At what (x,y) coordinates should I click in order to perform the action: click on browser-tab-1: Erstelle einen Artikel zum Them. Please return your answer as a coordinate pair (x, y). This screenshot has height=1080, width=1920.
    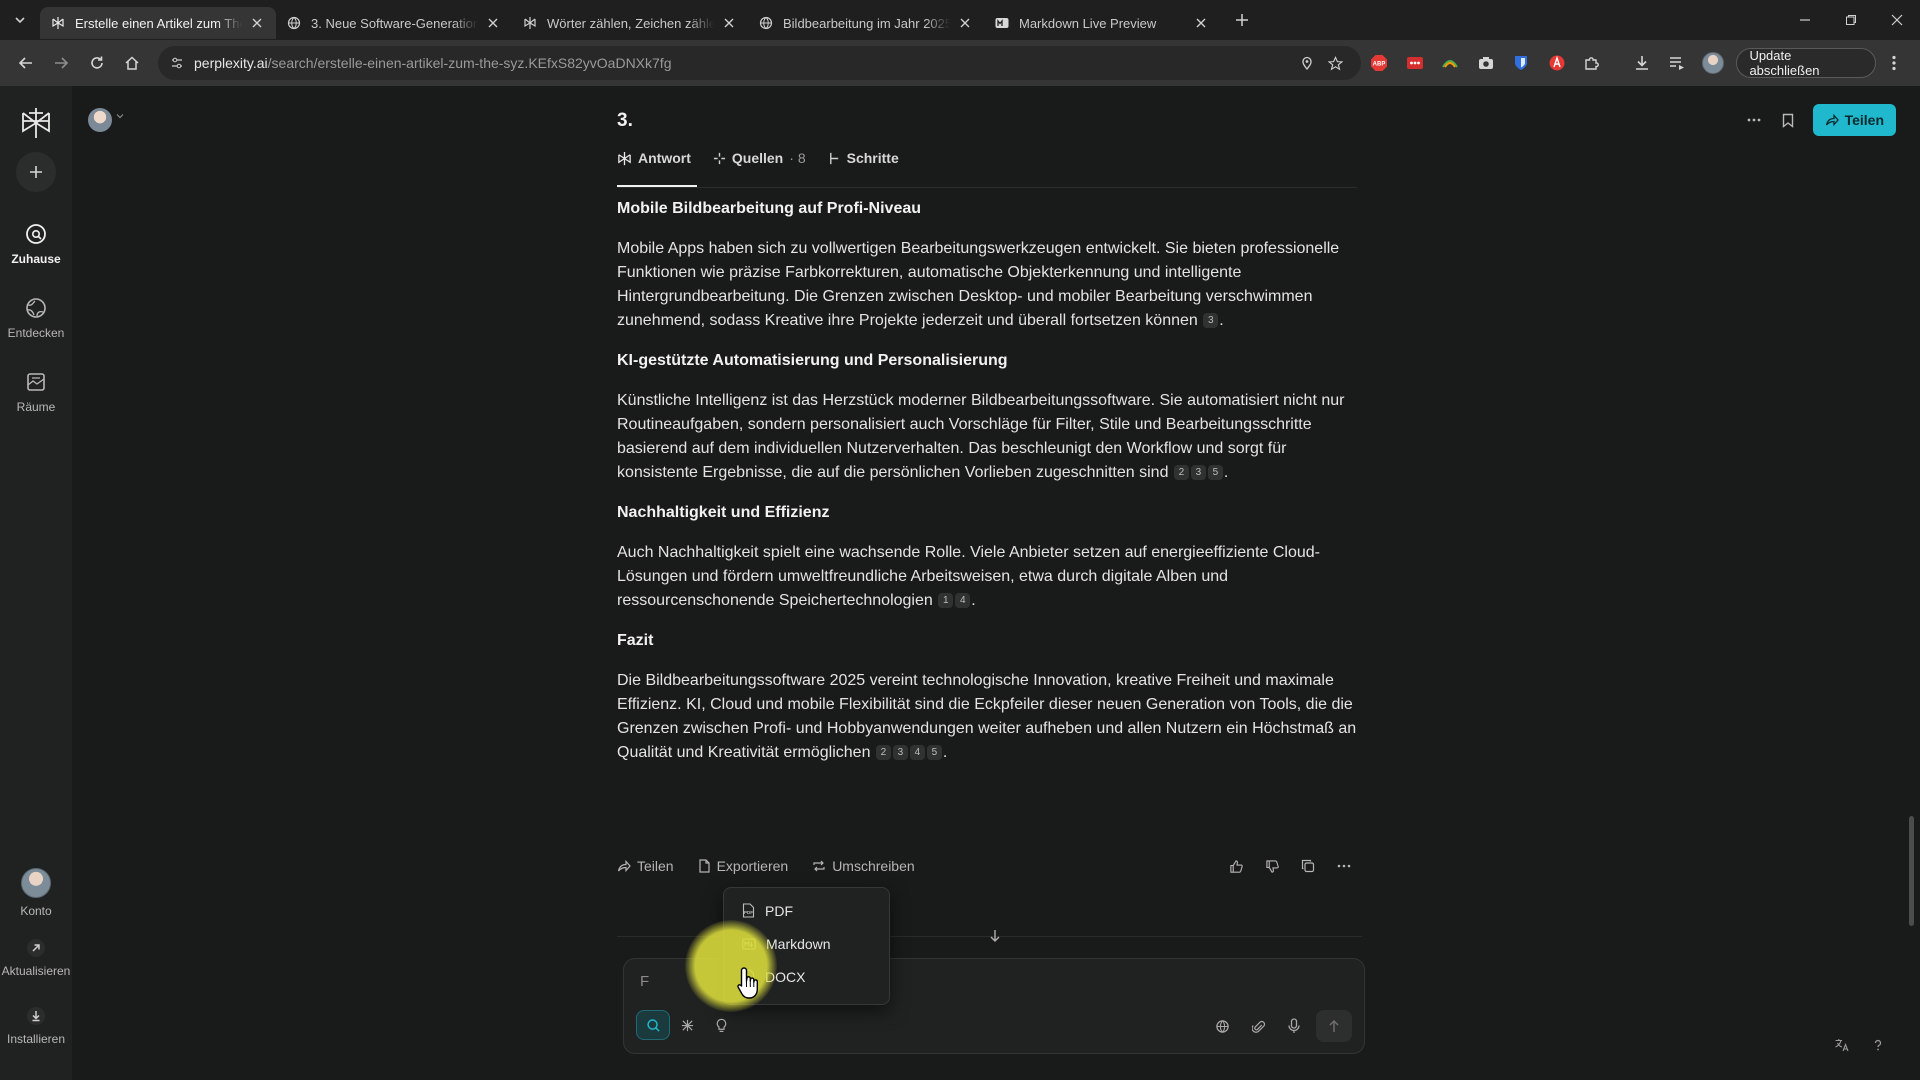
    Looking at the image, I should click on (158, 23).